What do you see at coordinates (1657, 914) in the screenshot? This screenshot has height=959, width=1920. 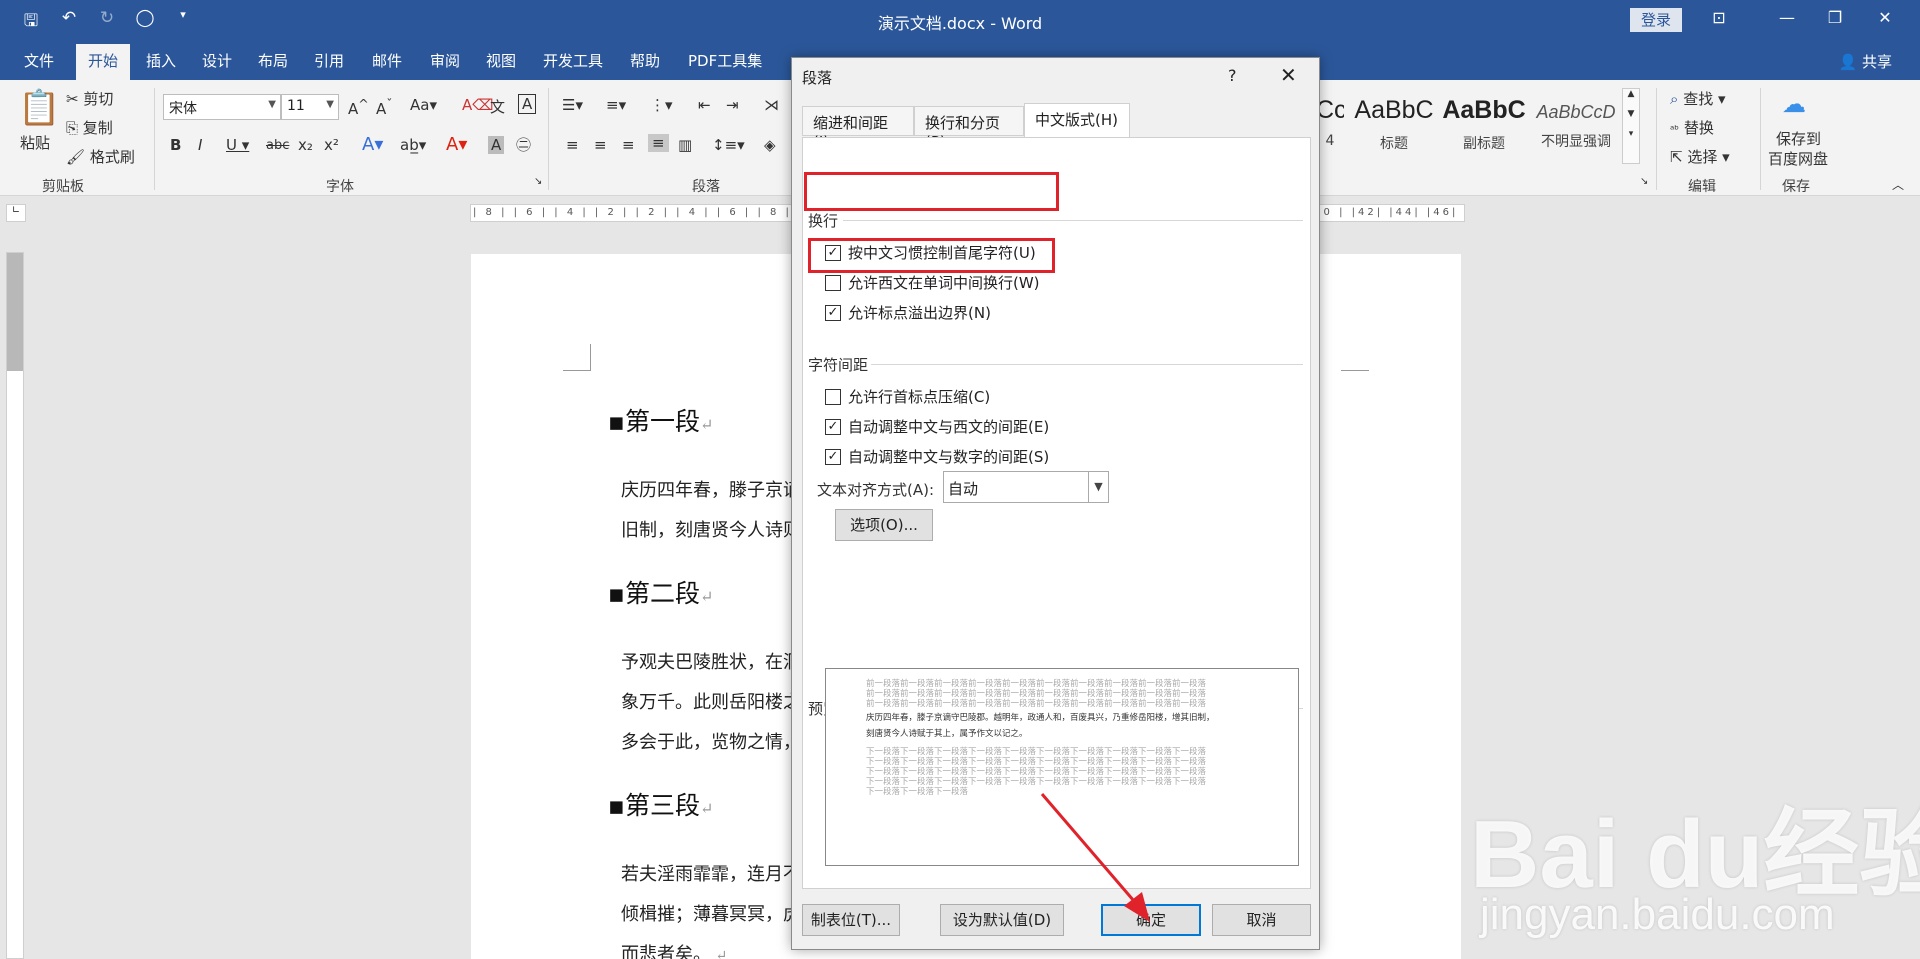 I see `baidu-watermark-url: jingyan.baidu.com` at bounding box center [1657, 914].